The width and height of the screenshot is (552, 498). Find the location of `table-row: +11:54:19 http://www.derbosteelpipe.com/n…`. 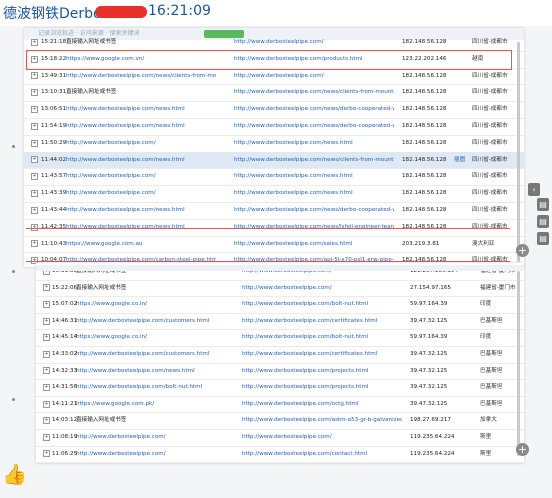

table-row: +11:54:19 http://www.derbosteelpipe.com/n… is located at coordinates (274, 127).